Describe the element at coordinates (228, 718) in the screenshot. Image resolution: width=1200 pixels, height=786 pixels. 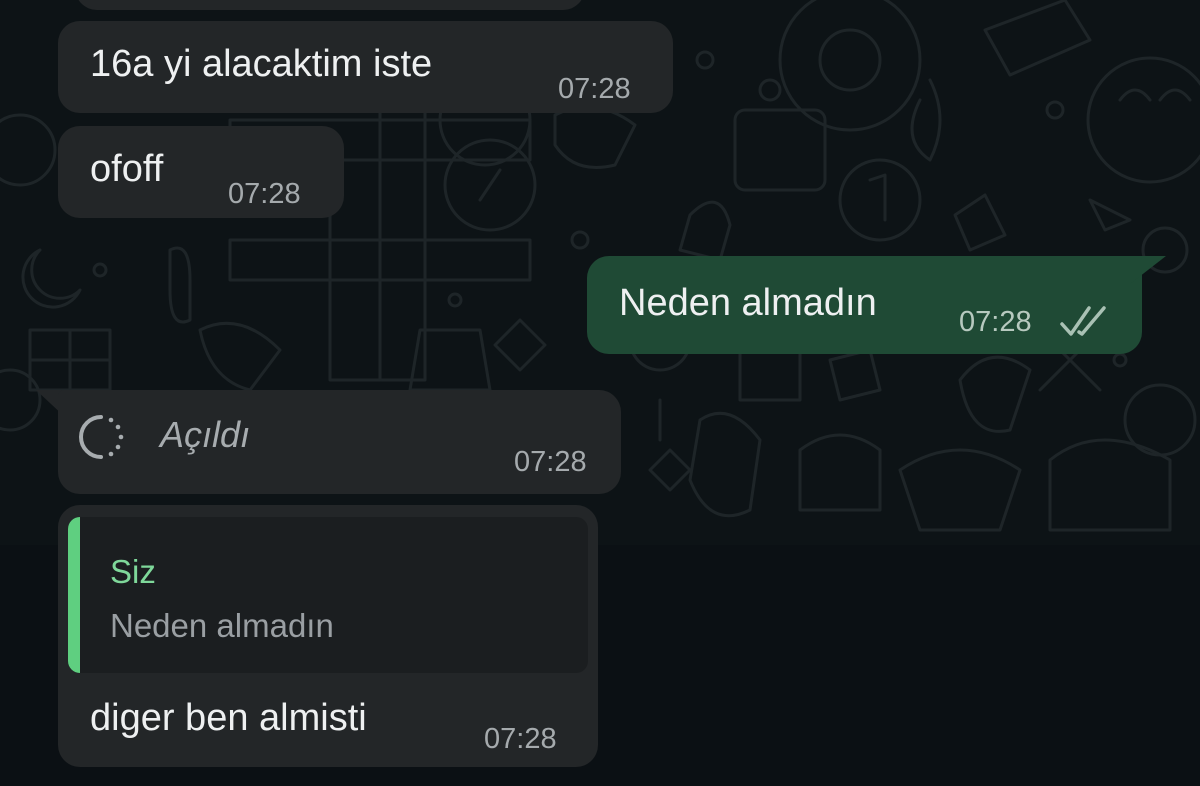
I see `message-text: diger ben almisti` at that location.